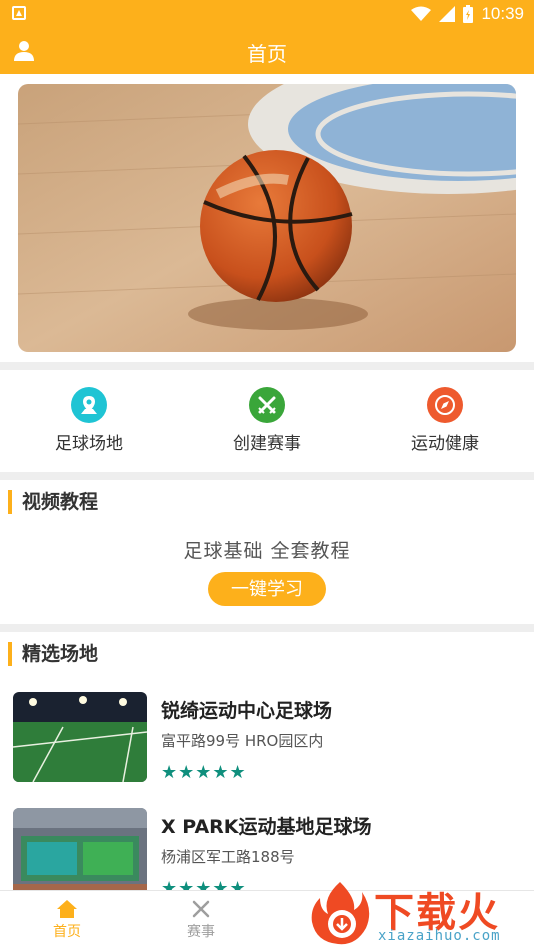 This screenshot has width=534, height=950. Describe the element at coordinates (67, 920) in the screenshot. I see `nav-home: 首页` at that location.